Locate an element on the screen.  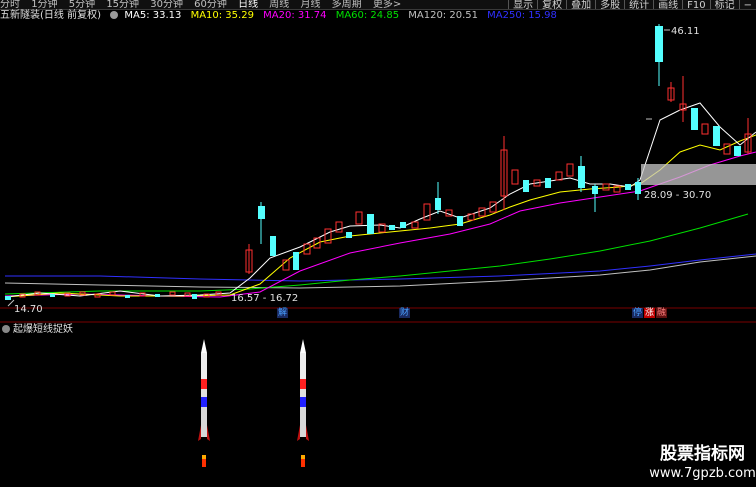
badge-margin: 融 is located at coordinates (662, 313).